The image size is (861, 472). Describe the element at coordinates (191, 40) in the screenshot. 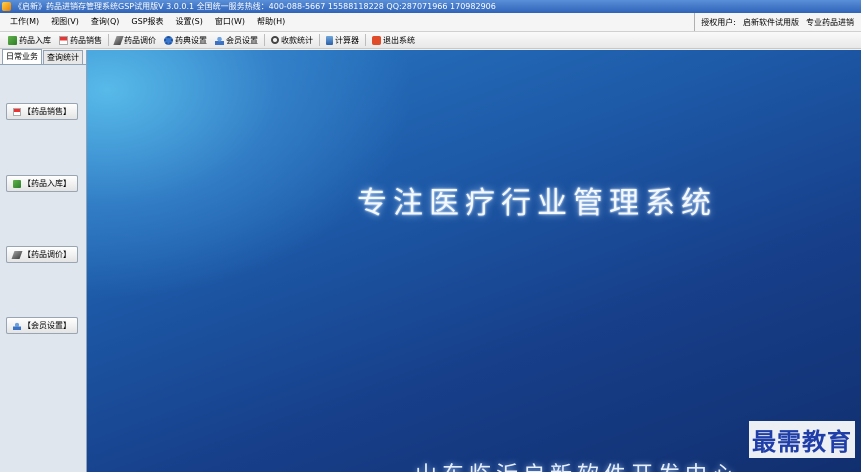

I see `toolbar-label: 药典设置` at that location.